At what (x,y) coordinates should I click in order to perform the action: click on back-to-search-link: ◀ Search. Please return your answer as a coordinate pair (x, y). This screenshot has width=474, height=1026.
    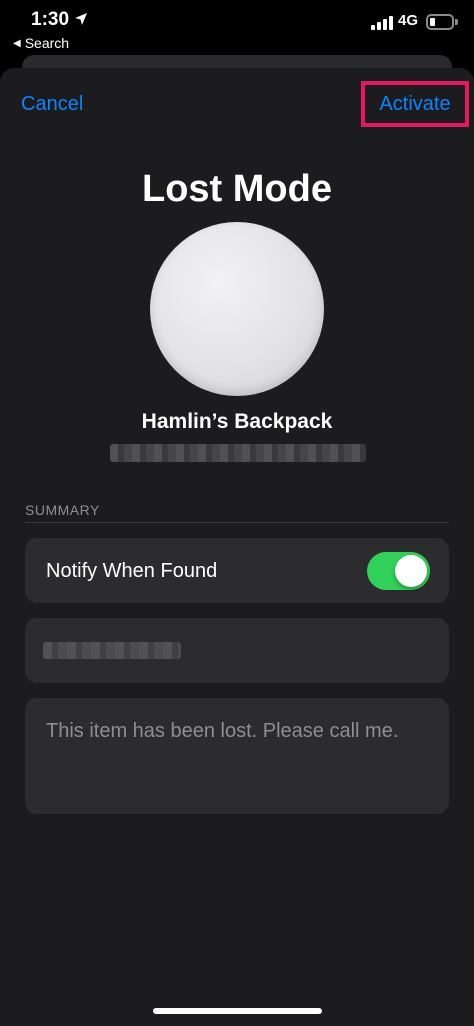
    Looking at the image, I should click on (41, 43).